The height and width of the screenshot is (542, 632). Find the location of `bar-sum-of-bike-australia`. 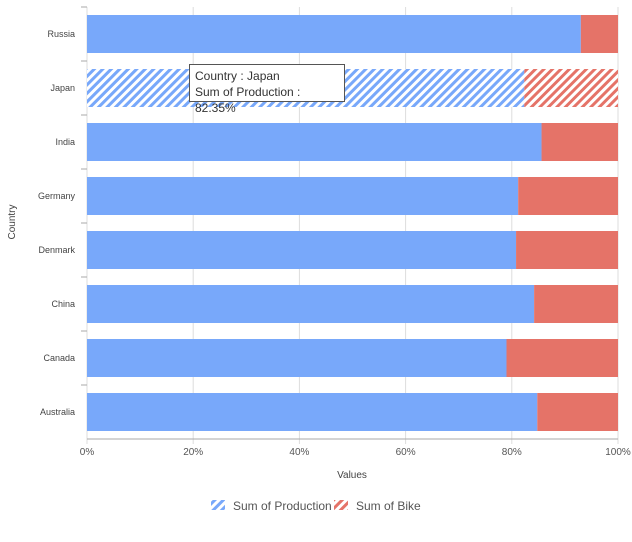

bar-sum-of-bike-australia is located at coordinates (577, 412).